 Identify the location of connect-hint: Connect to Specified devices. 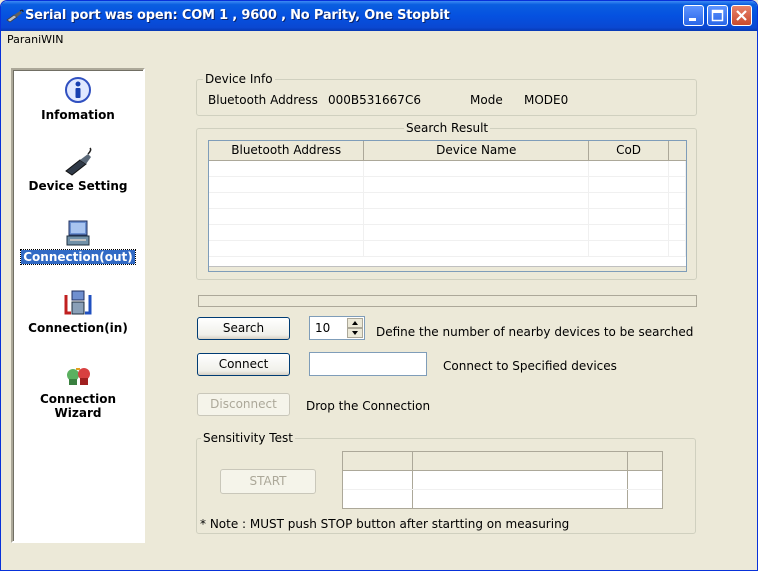
(530, 366).